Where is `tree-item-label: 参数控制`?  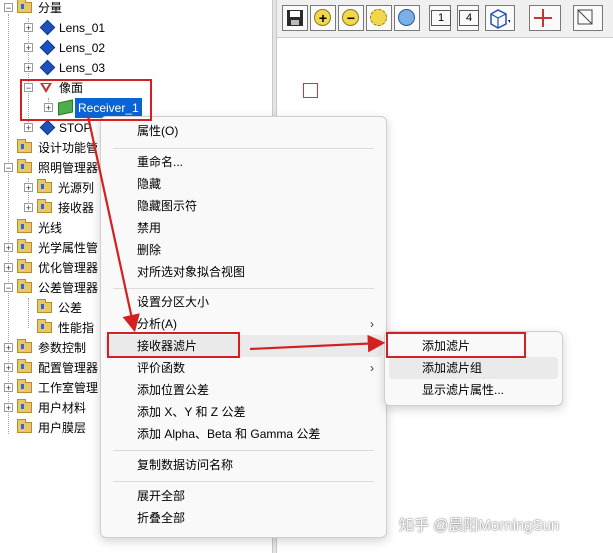
tree-item-label: 参数控制 is located at coordinates (62, 348).